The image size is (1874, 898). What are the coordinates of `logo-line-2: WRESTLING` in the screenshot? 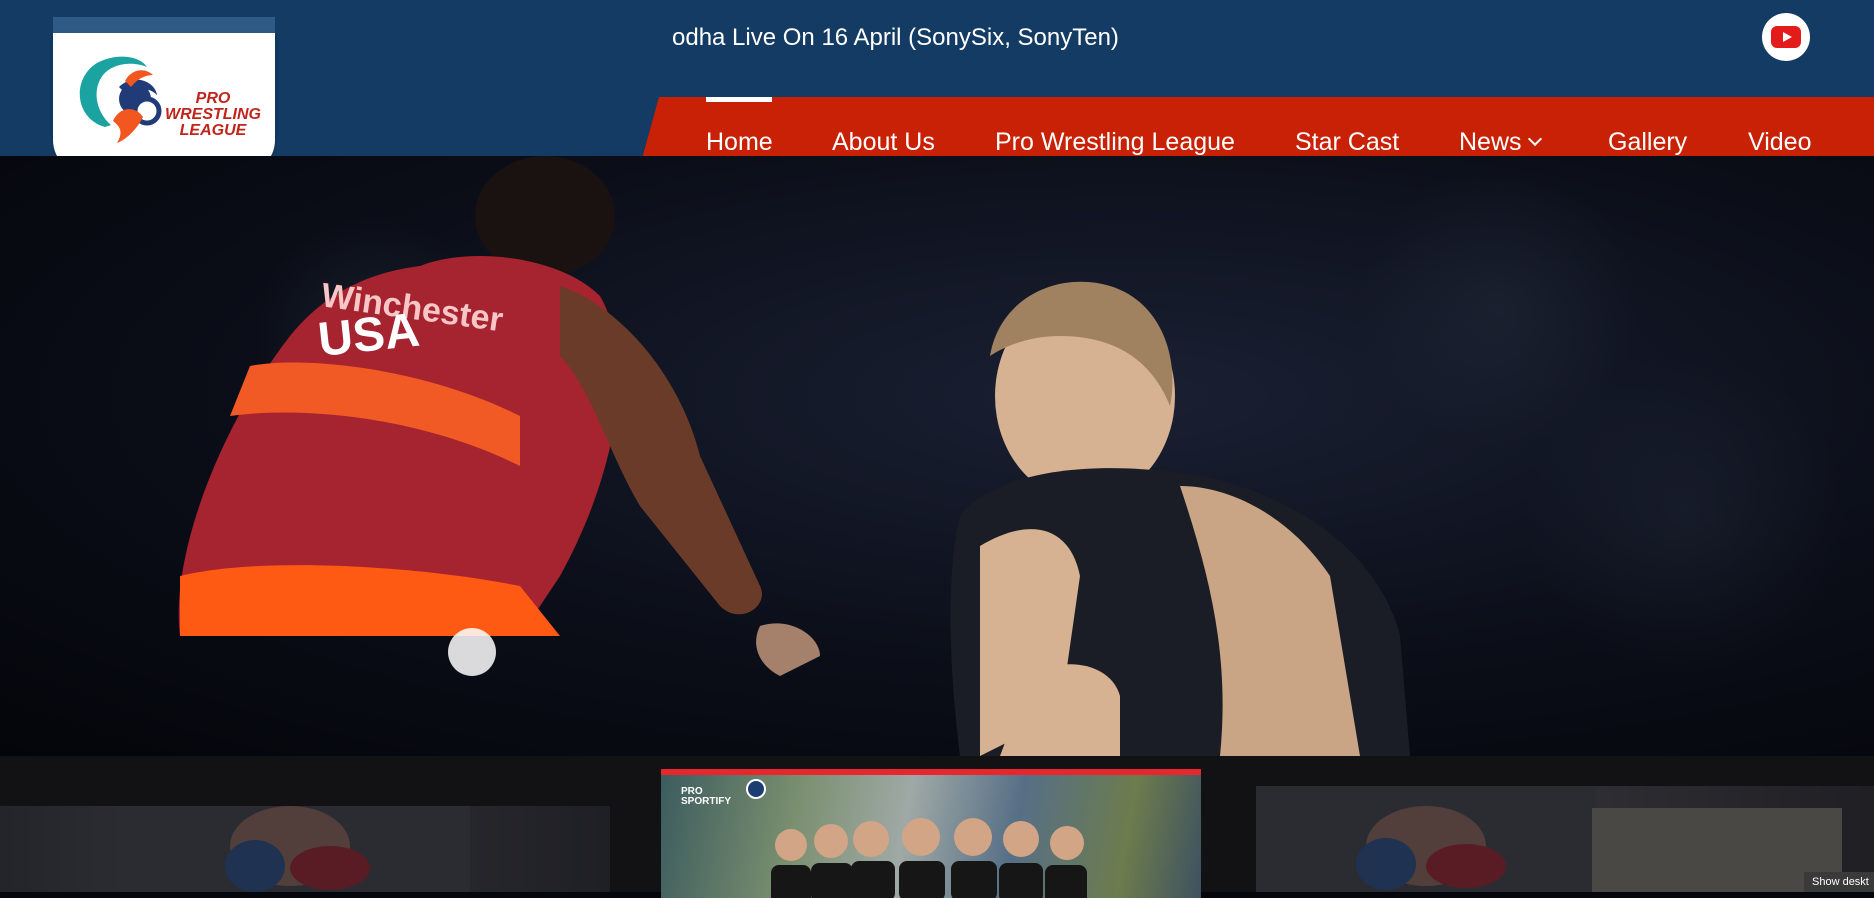 It's located at (213, 114).